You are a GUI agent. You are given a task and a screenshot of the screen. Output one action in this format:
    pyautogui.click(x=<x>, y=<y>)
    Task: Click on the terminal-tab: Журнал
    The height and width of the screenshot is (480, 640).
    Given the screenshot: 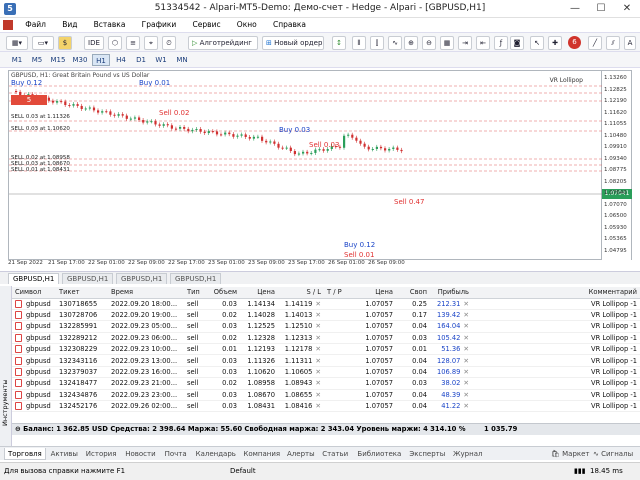 What is the action you would take?
    pyautogui.click(x=467, y=454)
    